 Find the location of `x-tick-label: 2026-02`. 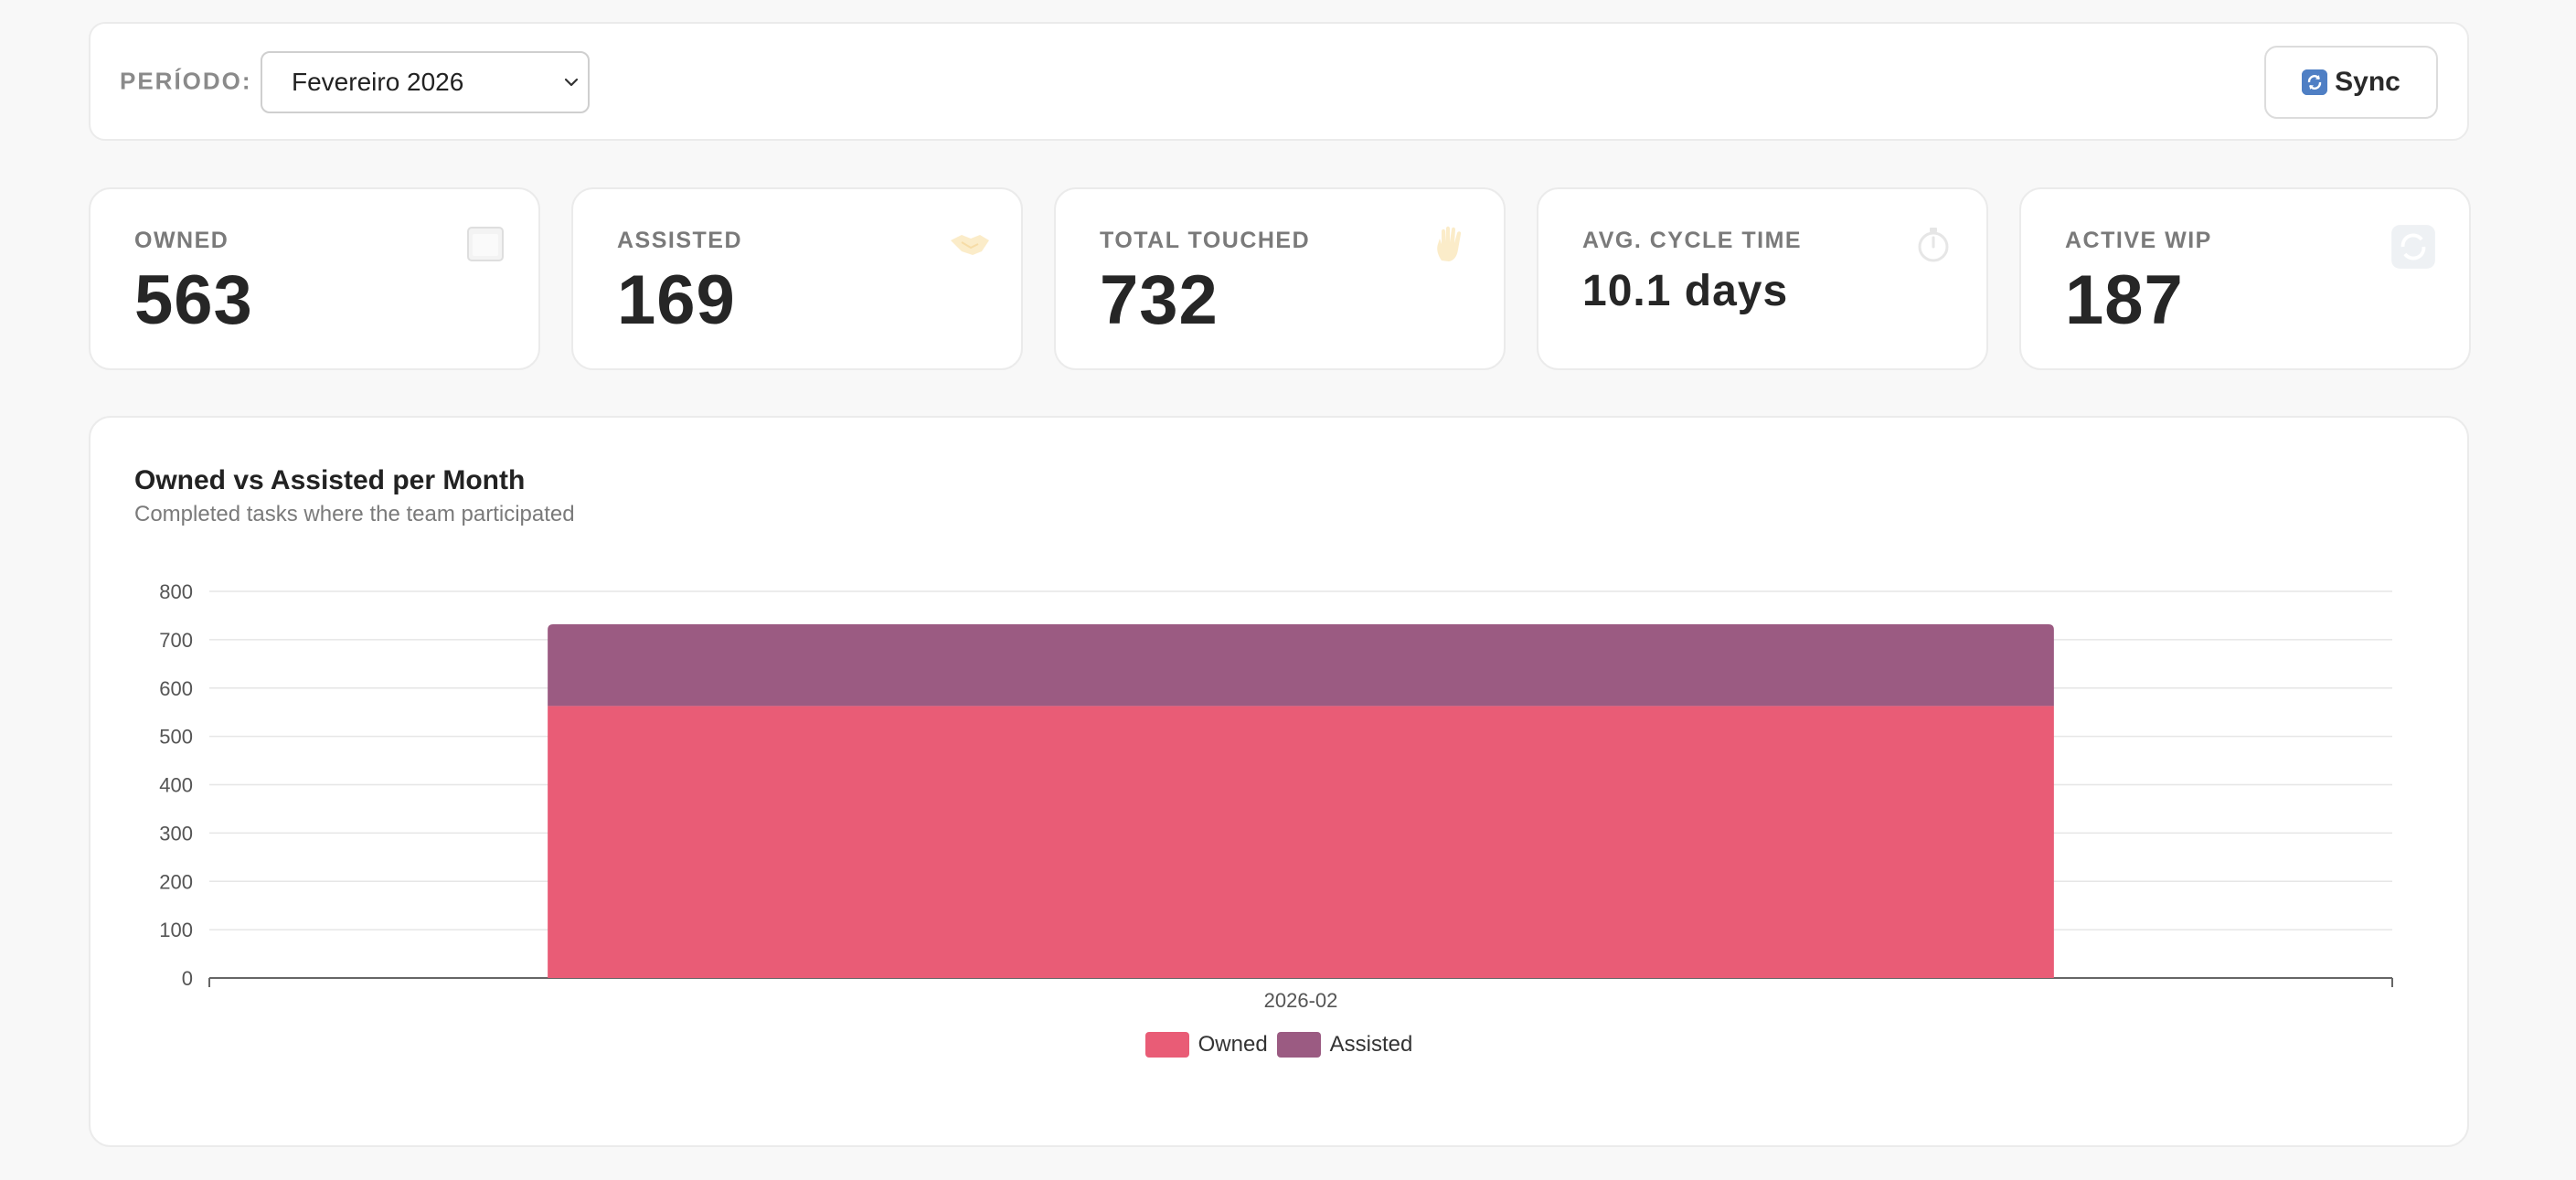

x-tick-label: 2026-02 is located at coordinates (1301, 1000).